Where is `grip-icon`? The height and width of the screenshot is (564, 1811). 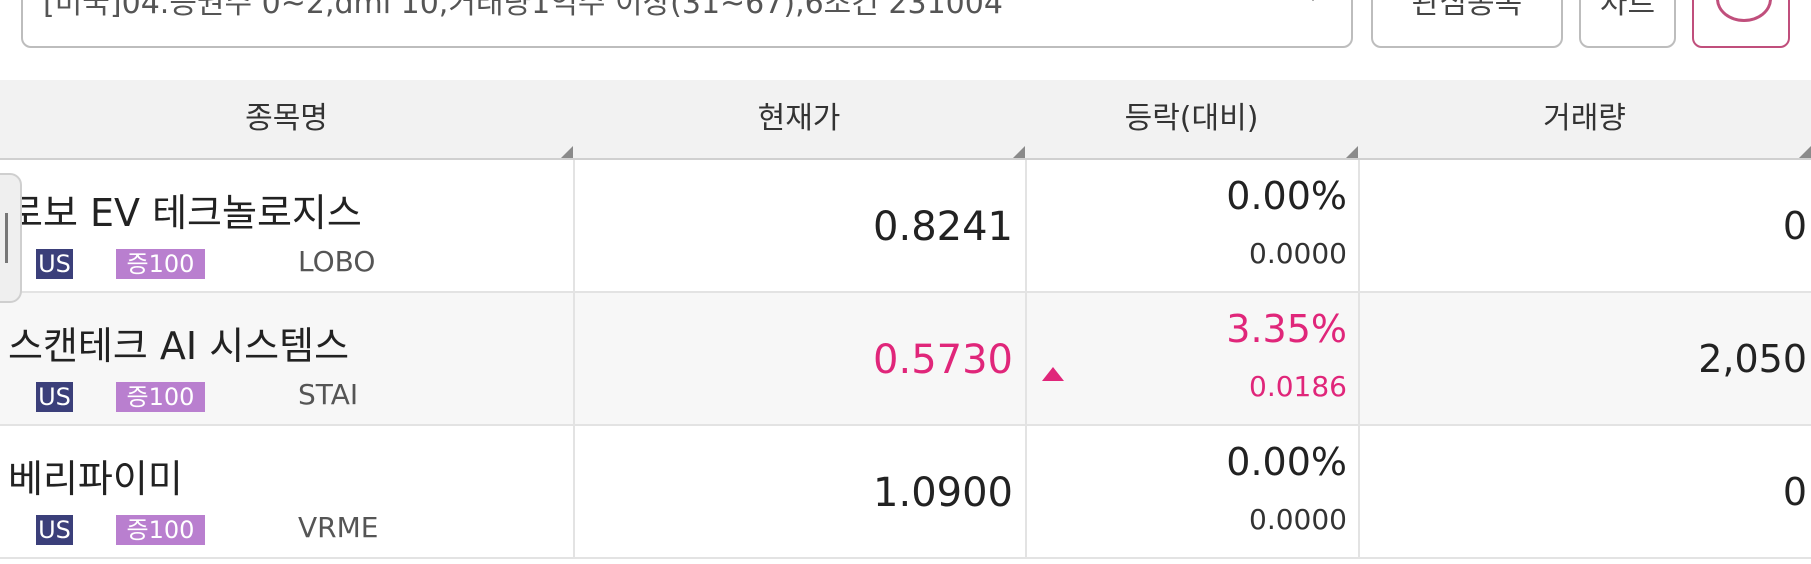
grip-icon is located at coordinates (6, 238).